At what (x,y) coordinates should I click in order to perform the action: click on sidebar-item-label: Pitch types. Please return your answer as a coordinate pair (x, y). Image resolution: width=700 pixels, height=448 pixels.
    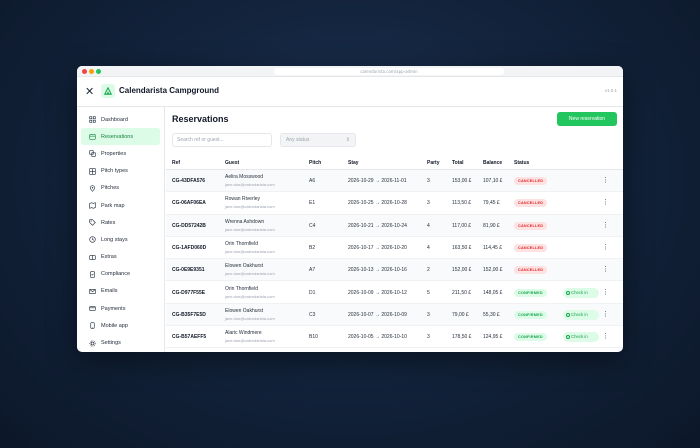
    Looking at the image, I should click on (114, 171).